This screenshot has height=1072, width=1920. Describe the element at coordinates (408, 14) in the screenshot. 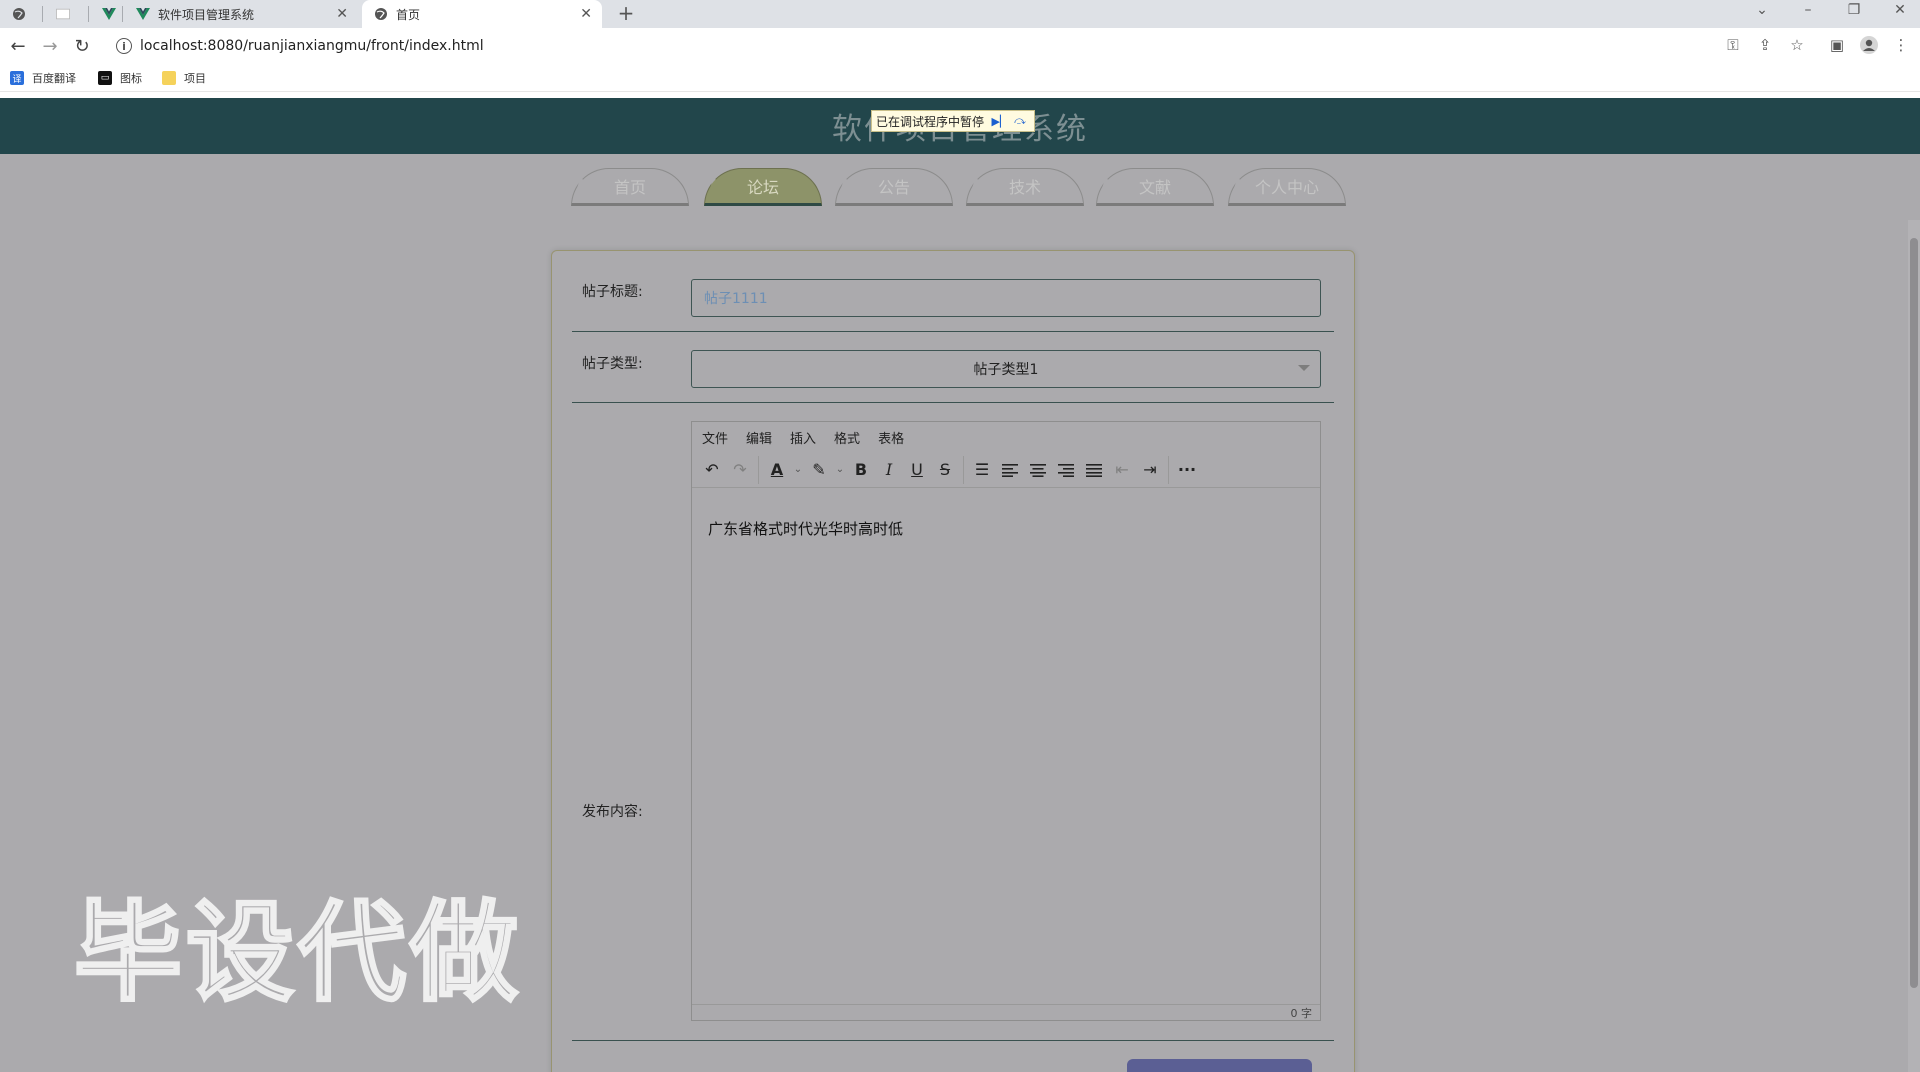

I see `tab-title: 首页` at that location.